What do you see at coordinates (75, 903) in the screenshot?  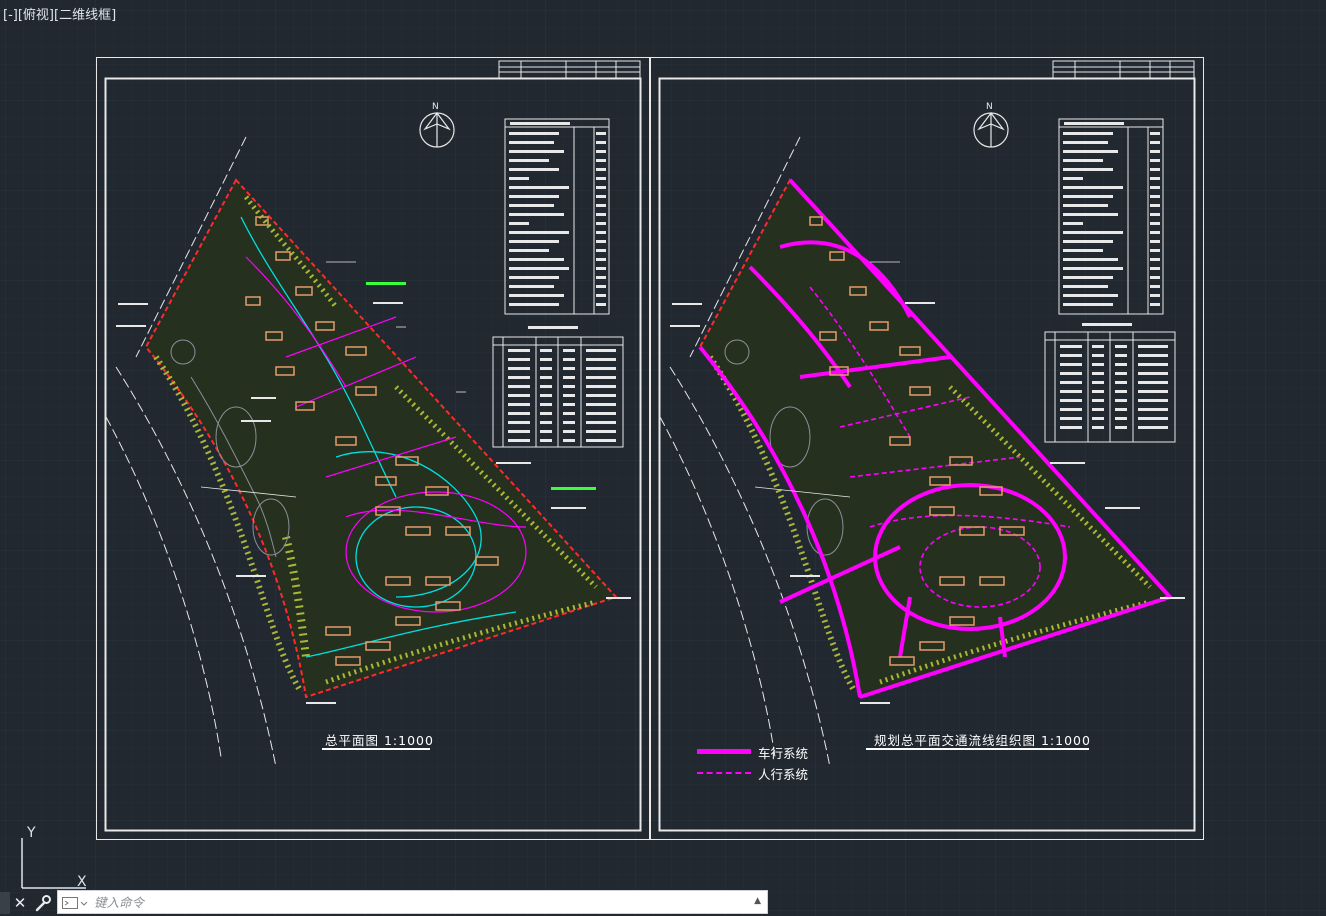 I see `command-prompt-icon` at bounding box center [75, 903].